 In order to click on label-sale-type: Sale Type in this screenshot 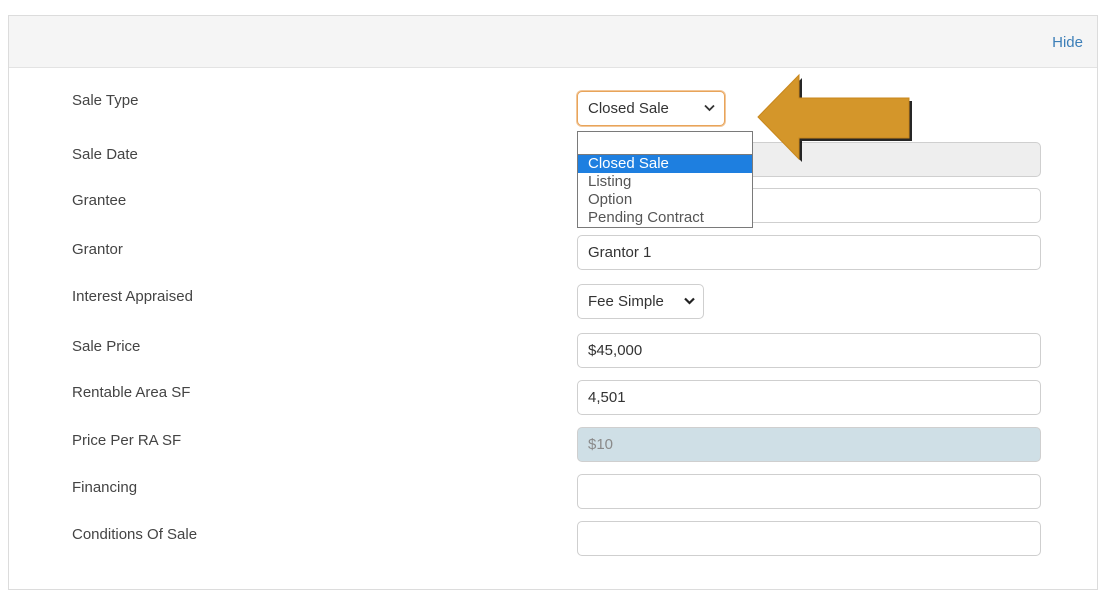, I will do `click(105, 100)`.